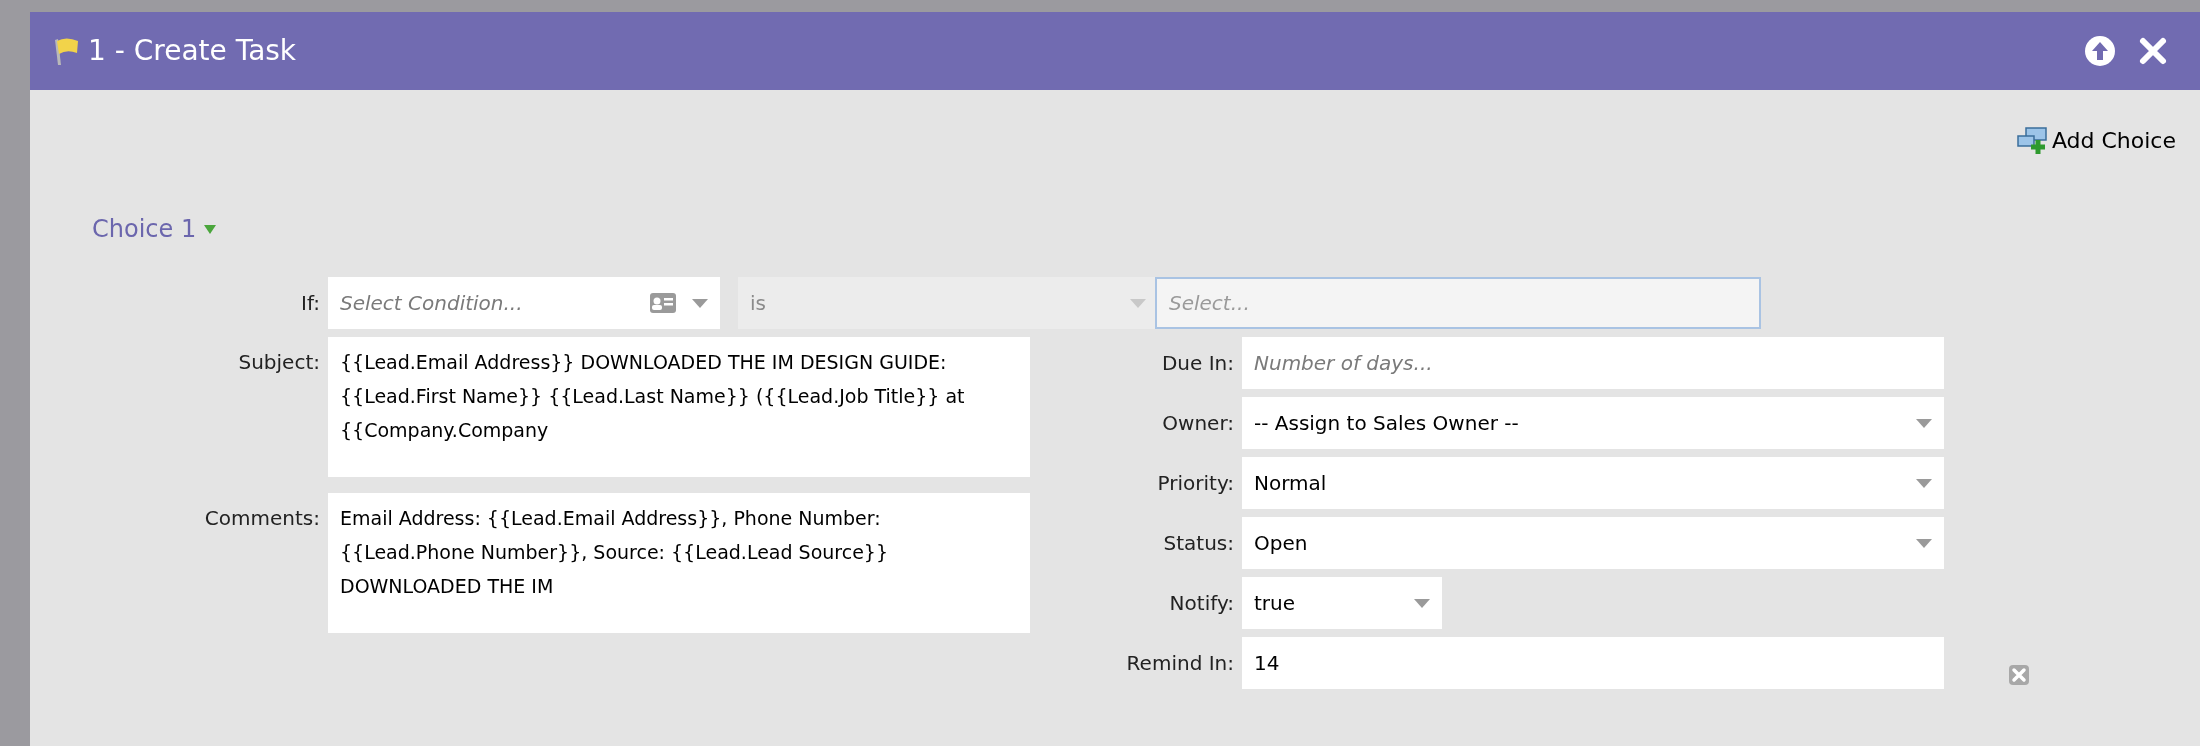 The height and width of the screenshot is (746, 2200). Describe the element at coordinates (679, 563) in the screenshot. I see `text-area: Email Address: {{Lead.Email Address}}, Phone Number: {{Lead.Phone Number}}, Source: {{Lead.Lead Source}} DOWNLOADED THE IM` at that location.